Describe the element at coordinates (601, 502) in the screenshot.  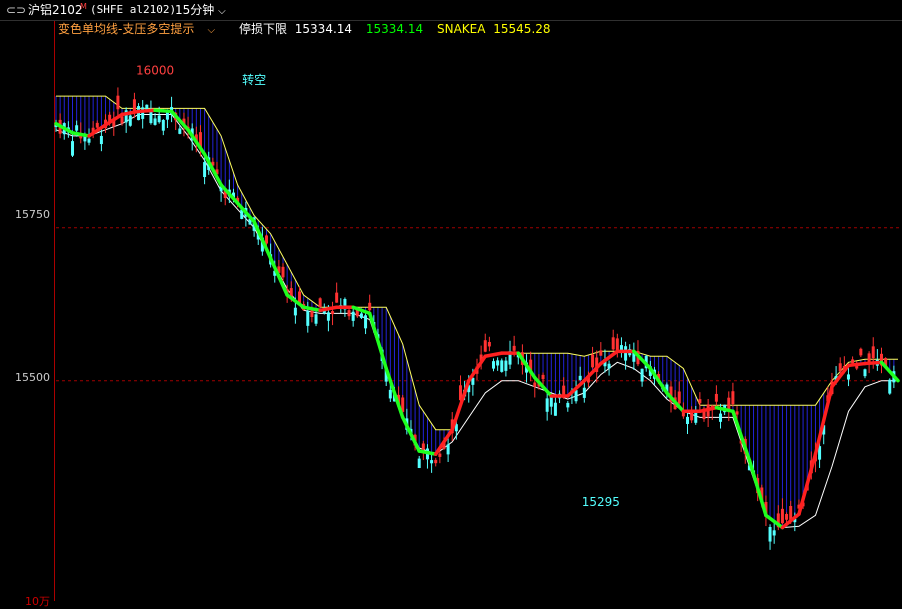
I see `annotation-low: 15295` at that location.